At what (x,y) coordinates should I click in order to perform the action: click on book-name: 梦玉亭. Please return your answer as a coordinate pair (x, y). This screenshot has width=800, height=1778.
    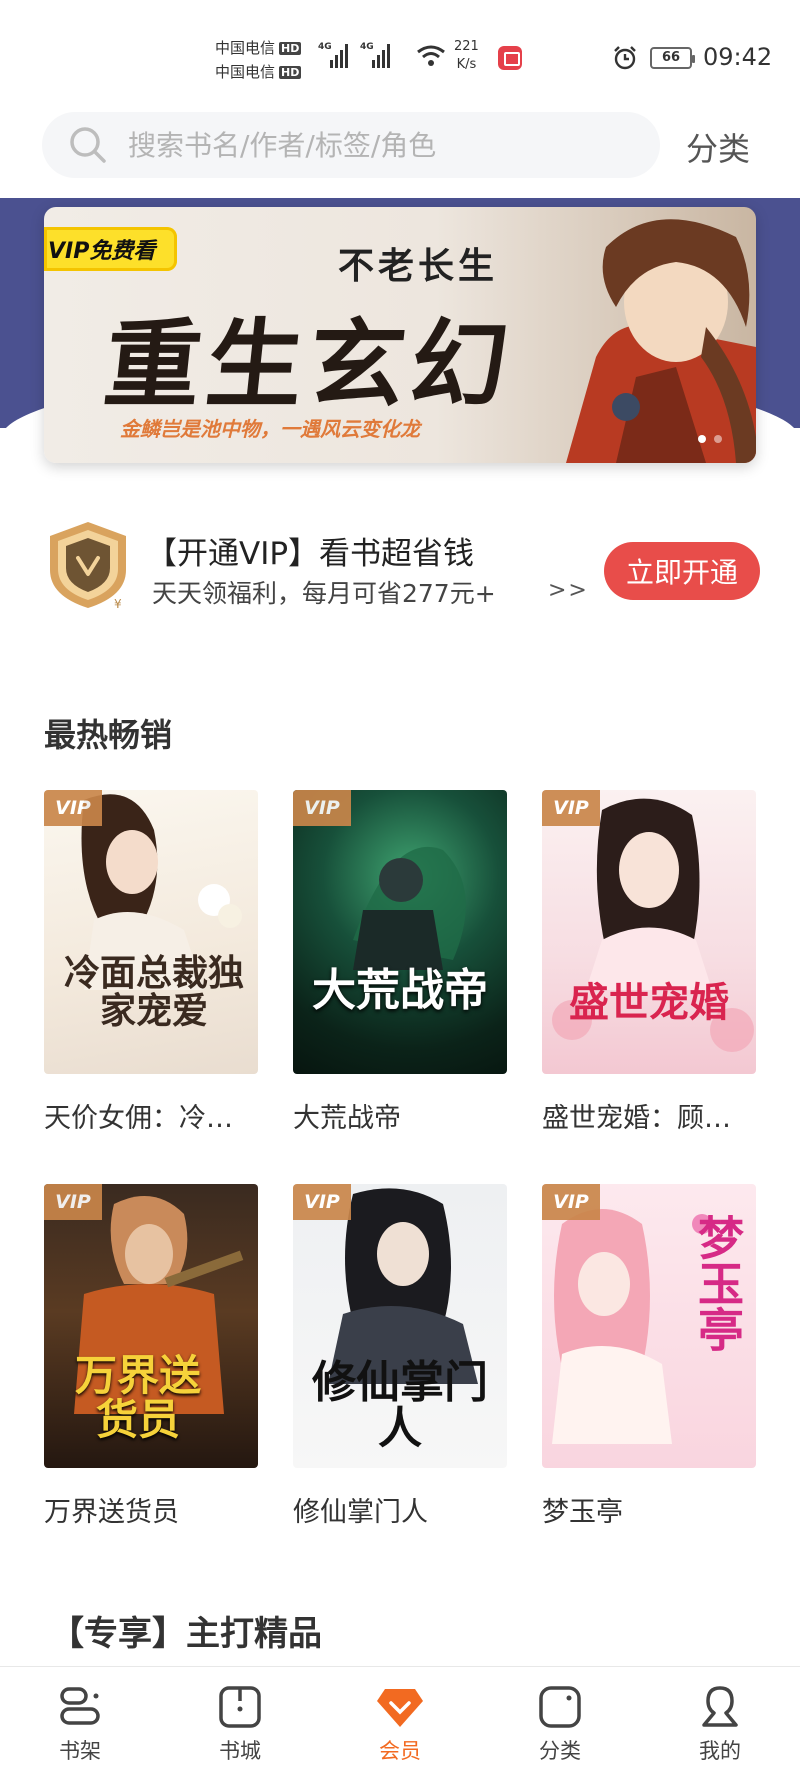
    Looking at the image, I should click on (582, 1512).